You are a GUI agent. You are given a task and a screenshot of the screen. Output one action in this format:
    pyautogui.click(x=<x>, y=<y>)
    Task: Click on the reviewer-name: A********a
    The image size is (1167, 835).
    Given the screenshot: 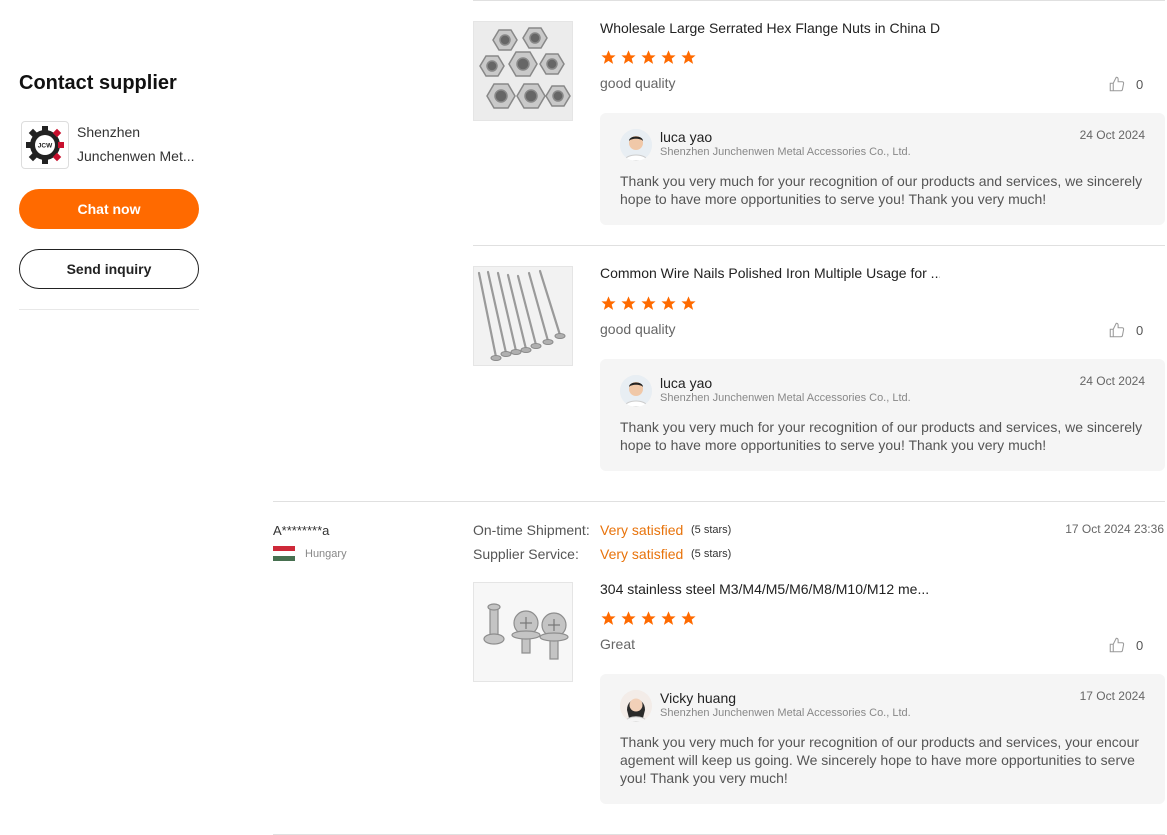 What is the action you would take?
    pyautogui.click(x=301, y=530)
    